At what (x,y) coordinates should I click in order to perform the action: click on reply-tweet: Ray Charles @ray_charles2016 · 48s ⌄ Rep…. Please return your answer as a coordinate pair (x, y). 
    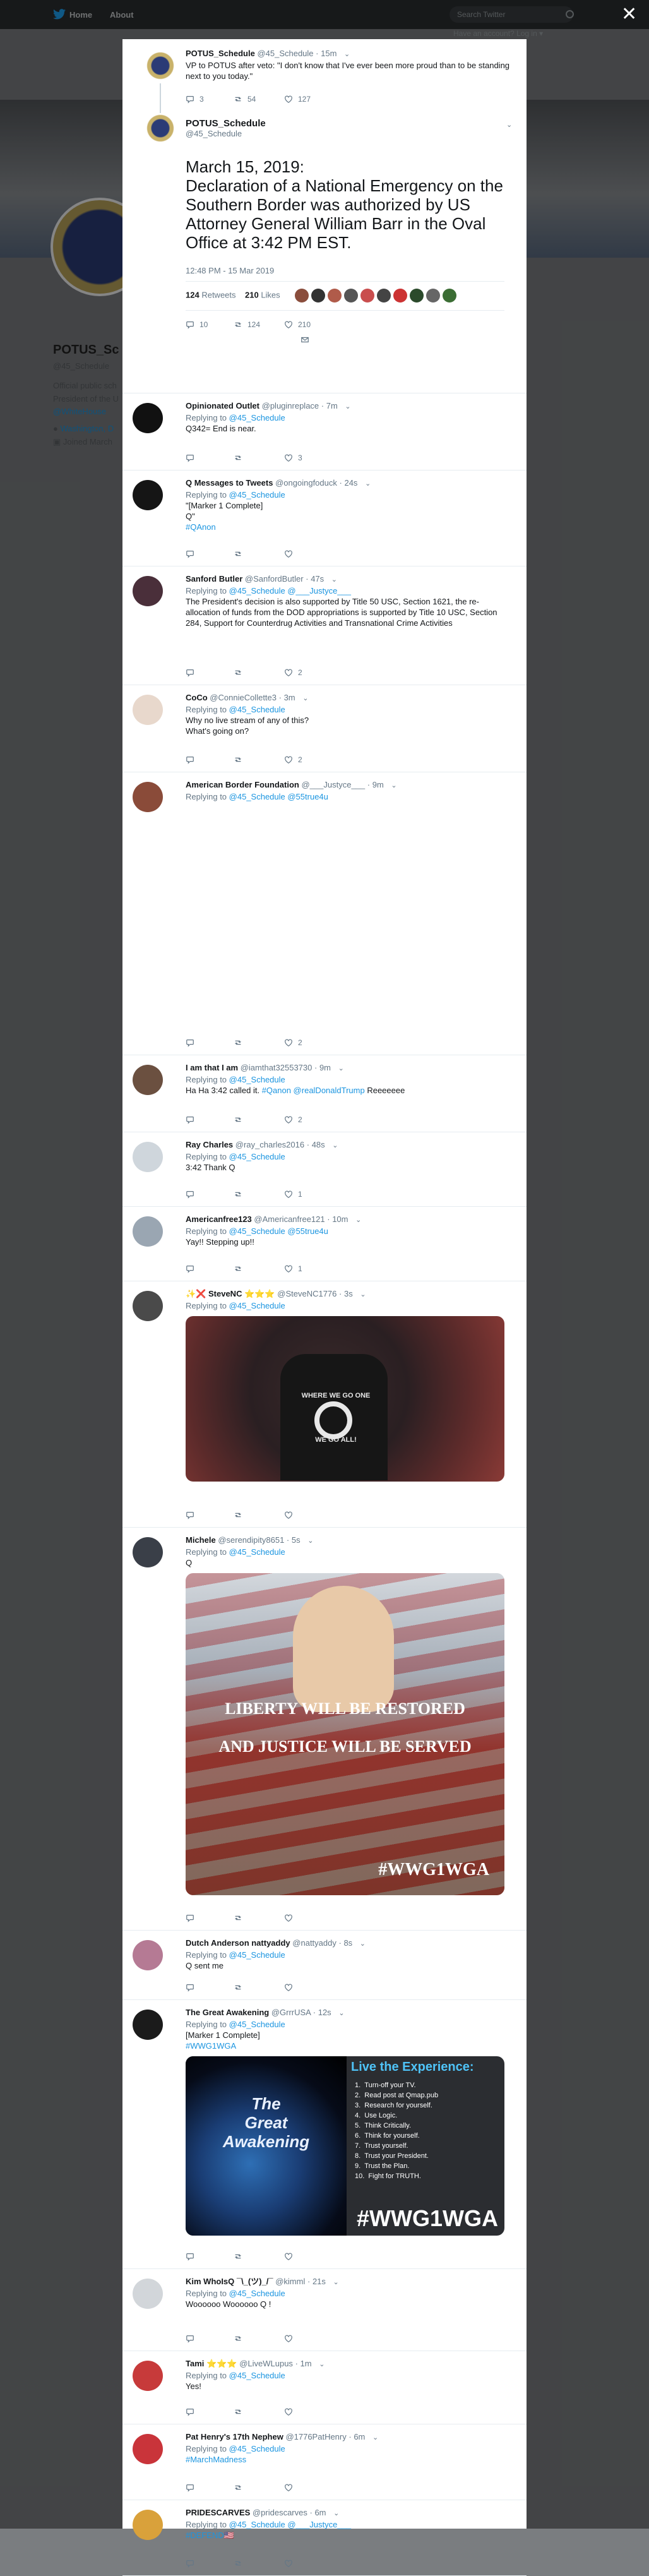
    Looking at the image, I should click on (324, 1169).